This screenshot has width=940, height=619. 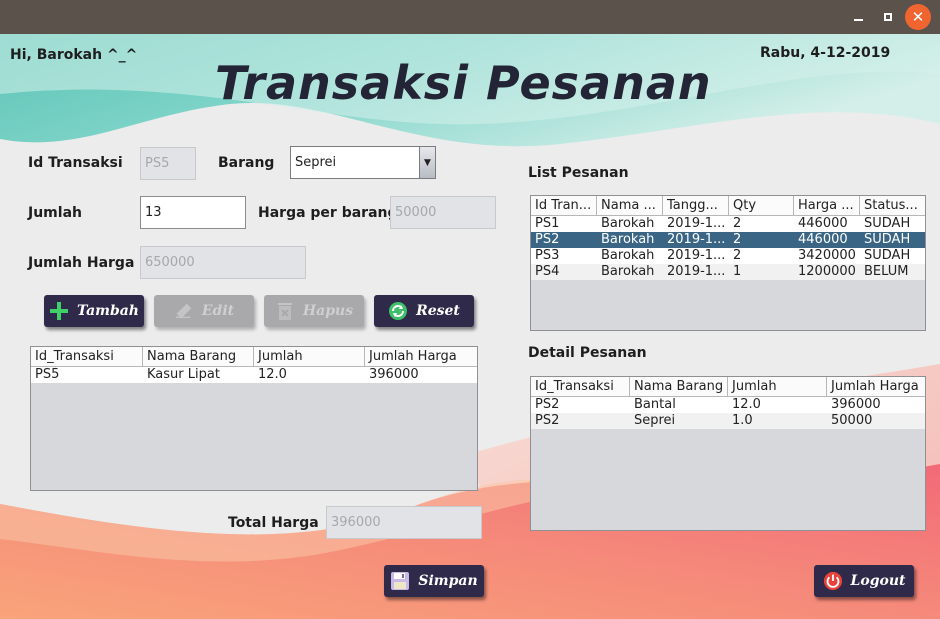 I want to click on edit-button: Edit, so click(x=204, y=311).